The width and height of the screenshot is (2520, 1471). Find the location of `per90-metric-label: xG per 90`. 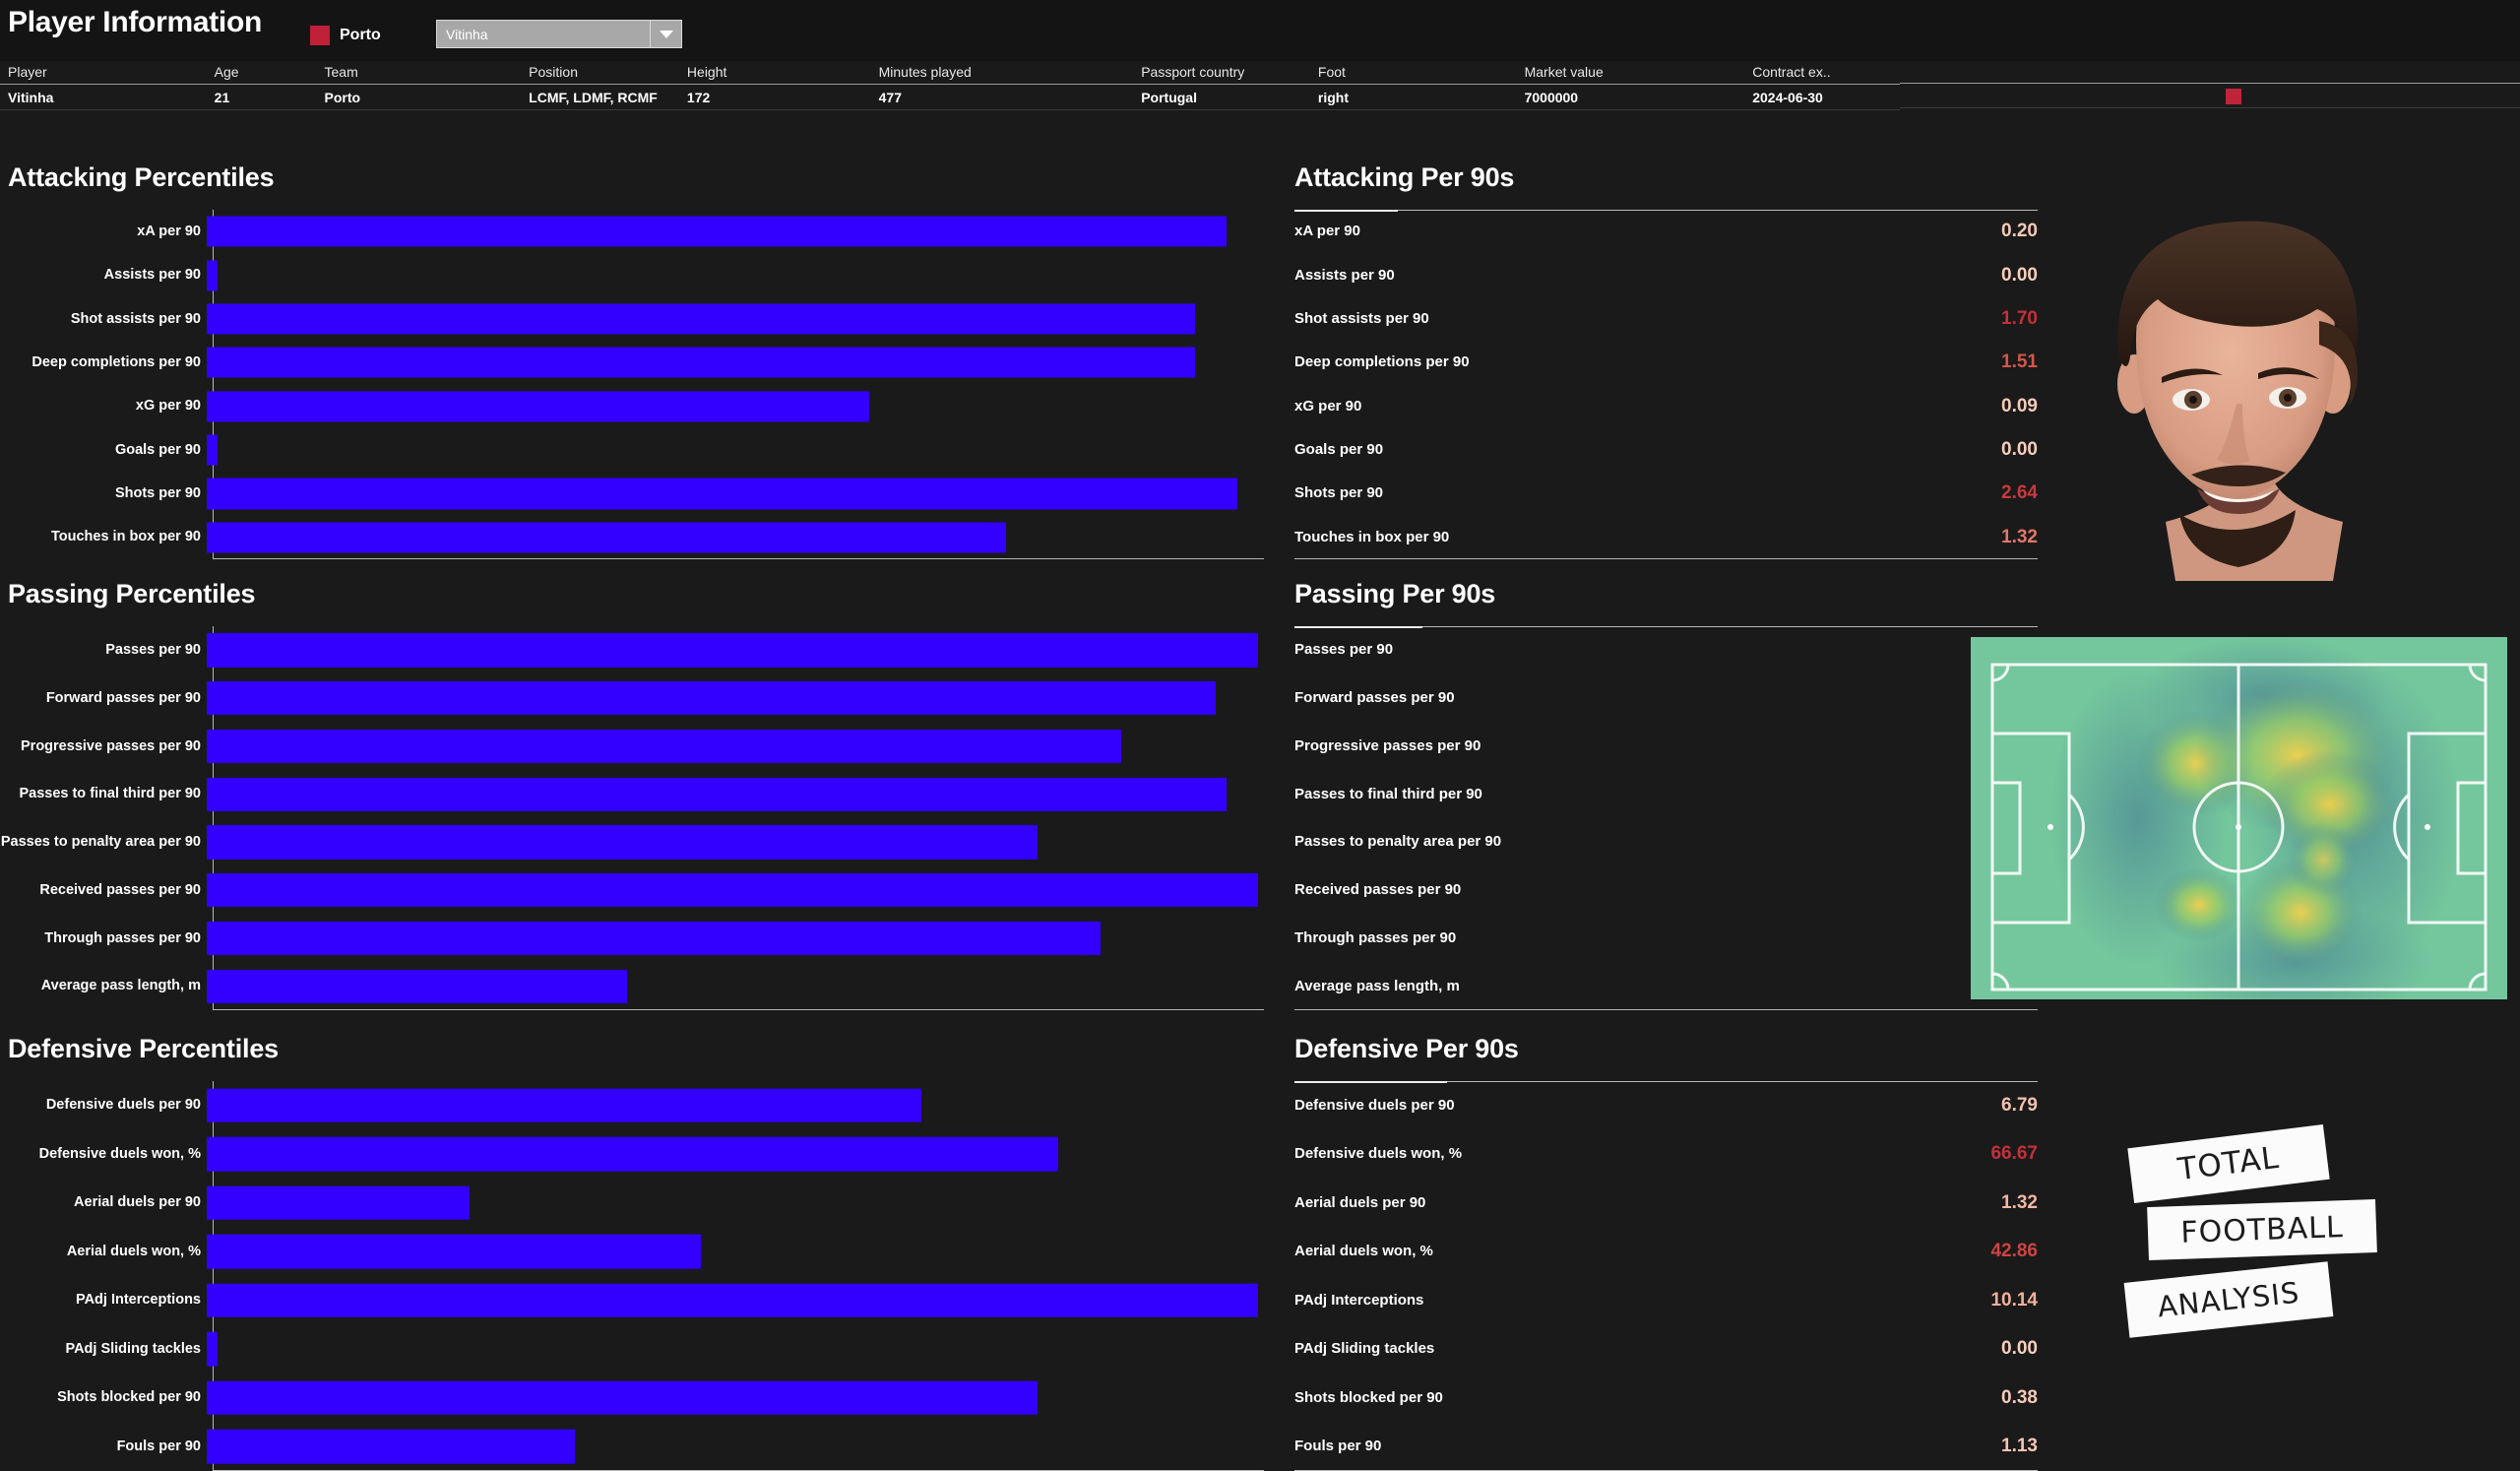

per90-metric-label: xG per 90 is located at coordinates (1328, 406).